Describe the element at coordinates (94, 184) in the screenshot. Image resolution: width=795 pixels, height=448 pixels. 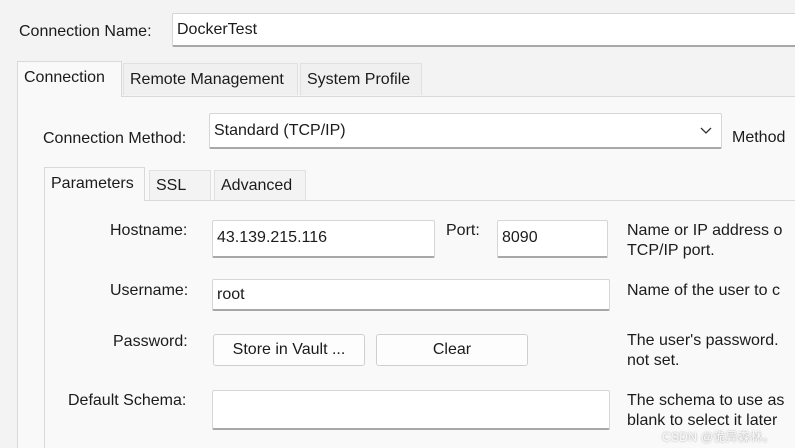
I see `subtab-parameters: Parameters` at that location.